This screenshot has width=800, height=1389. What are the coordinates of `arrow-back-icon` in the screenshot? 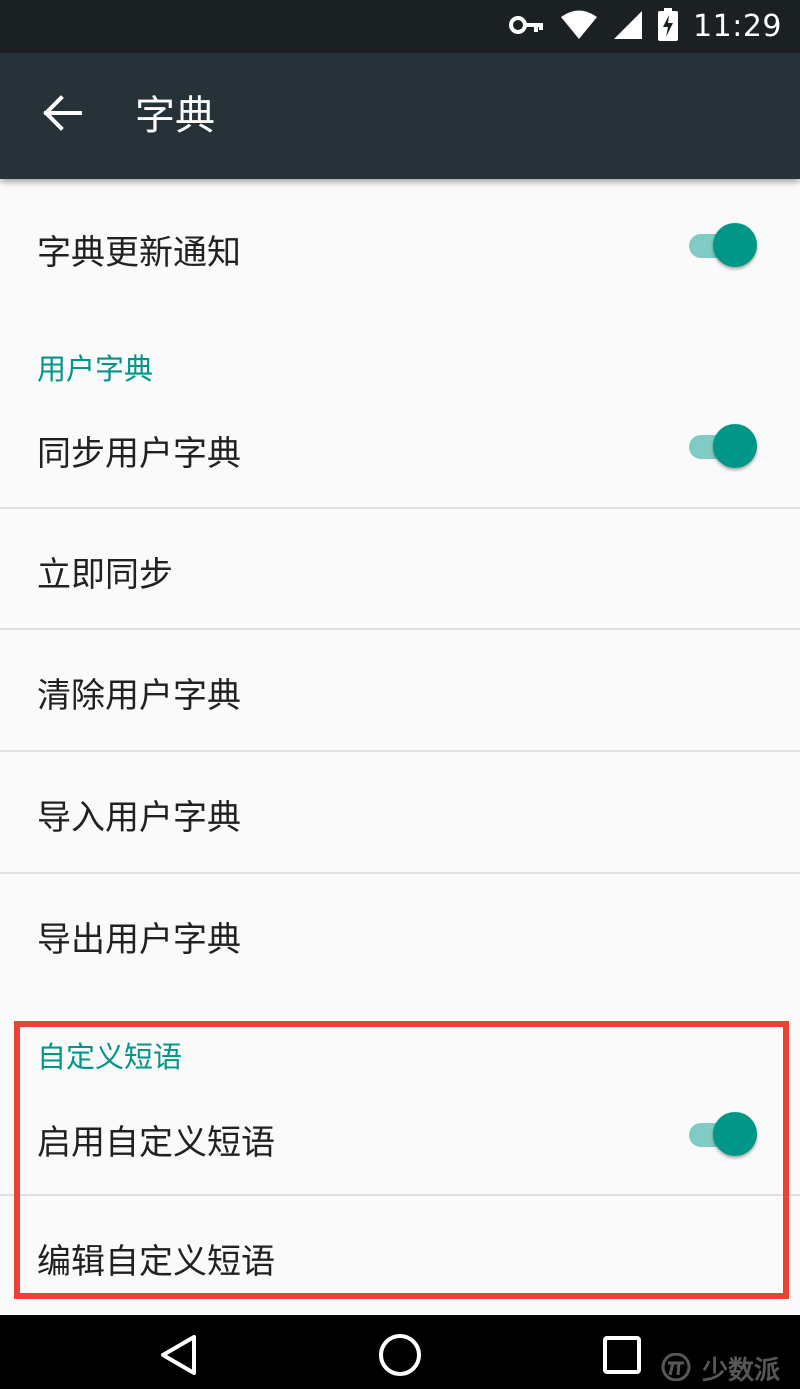 It's located at (62, 115).